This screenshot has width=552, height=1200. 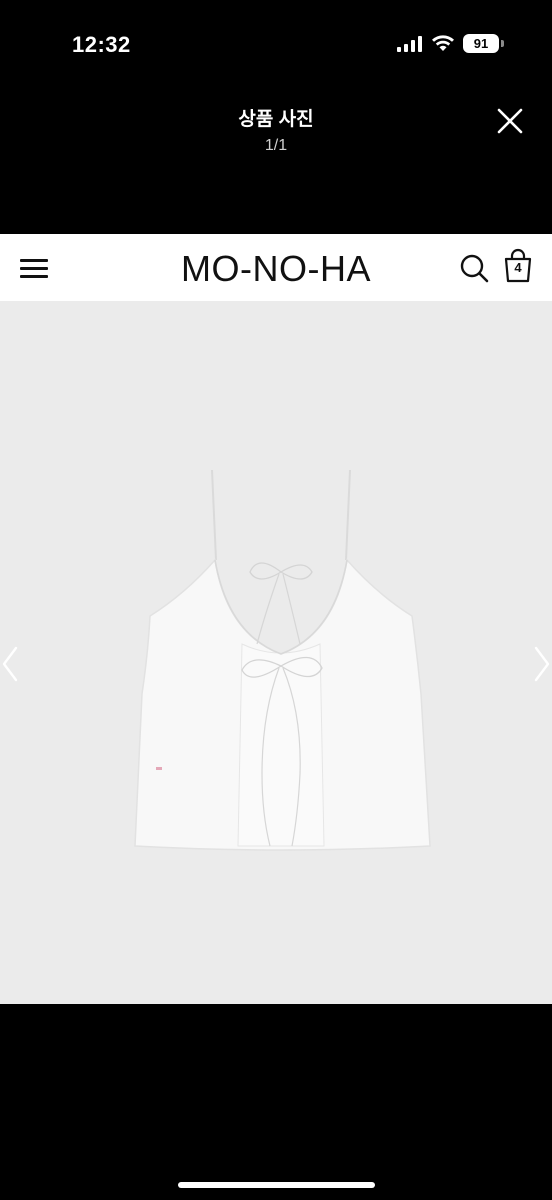 What do you see at coordinates (481, 43) in the screenshot?
I see `battery-level: 91` at bounding box center [481, 43].